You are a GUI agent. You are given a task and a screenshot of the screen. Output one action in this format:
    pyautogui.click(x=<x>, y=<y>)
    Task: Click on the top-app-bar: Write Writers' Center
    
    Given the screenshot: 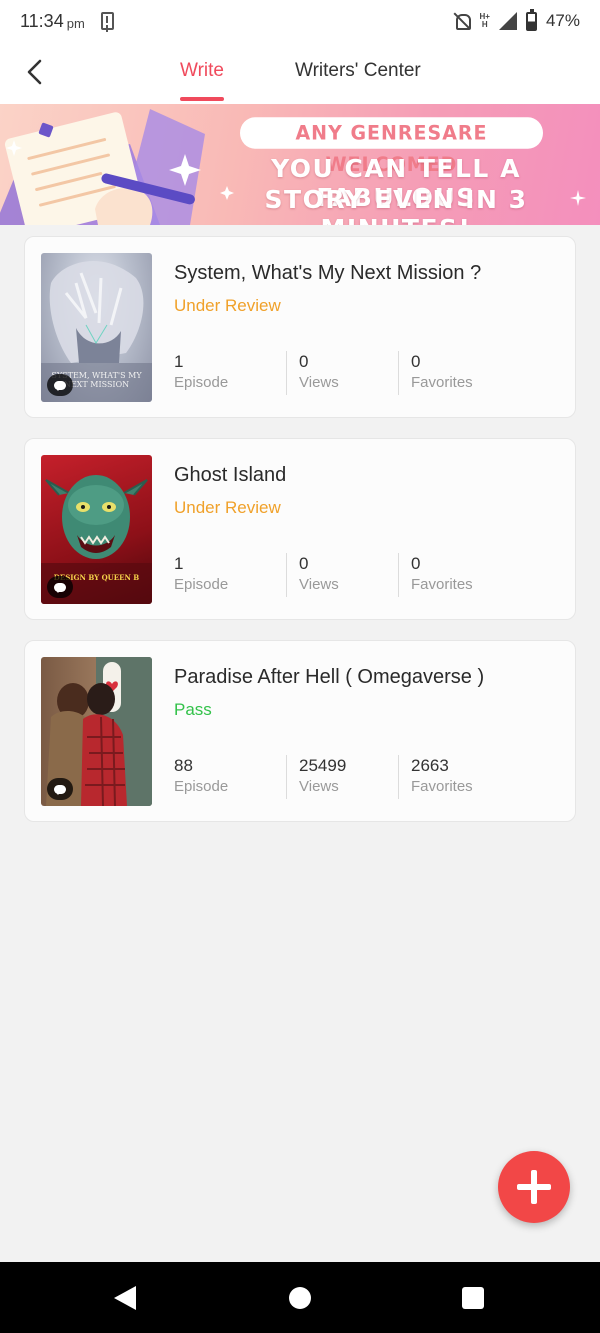 What is the action you would take?
    pyautogui.click(x=300, y=73)
    